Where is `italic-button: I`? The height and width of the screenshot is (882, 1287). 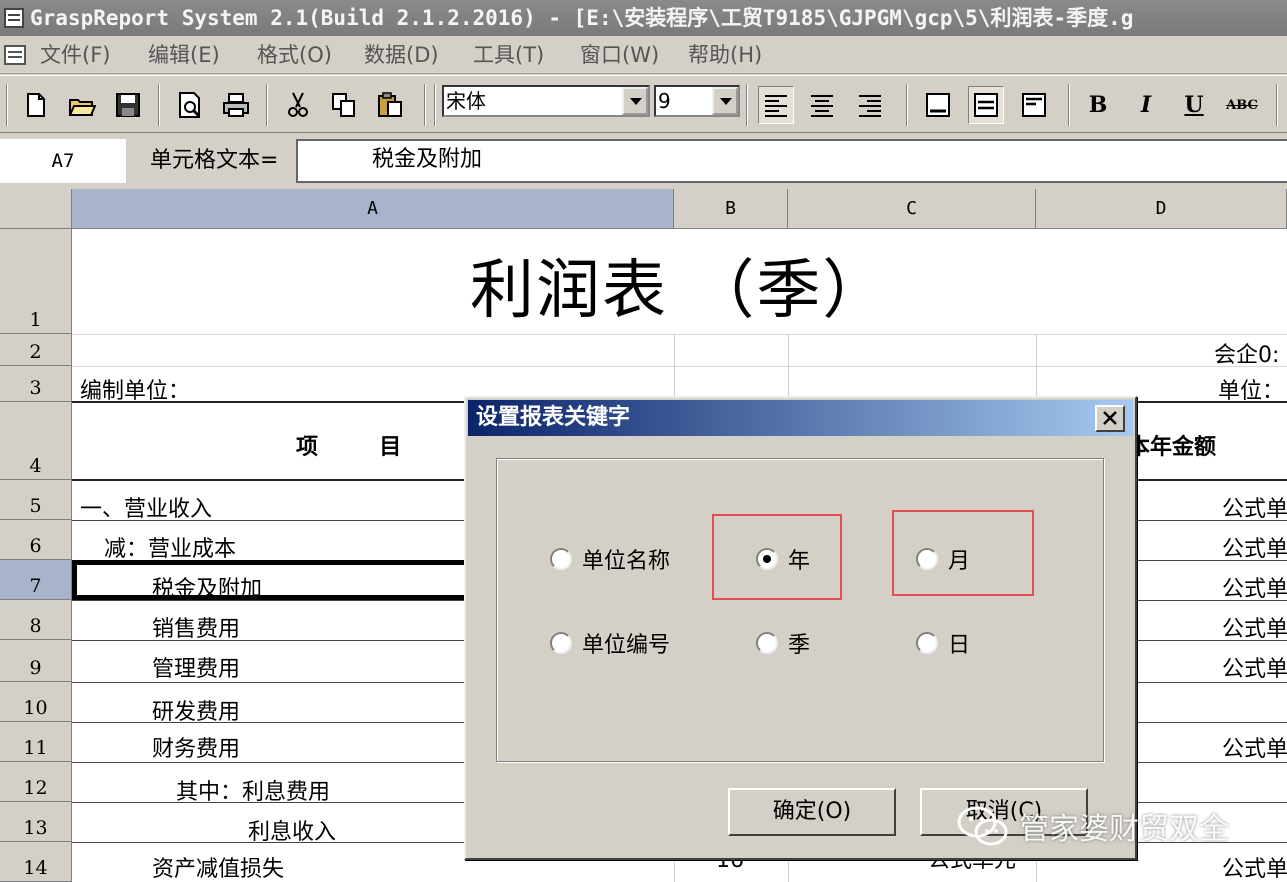 italic-button: I is located at coordinates (1146, 105).